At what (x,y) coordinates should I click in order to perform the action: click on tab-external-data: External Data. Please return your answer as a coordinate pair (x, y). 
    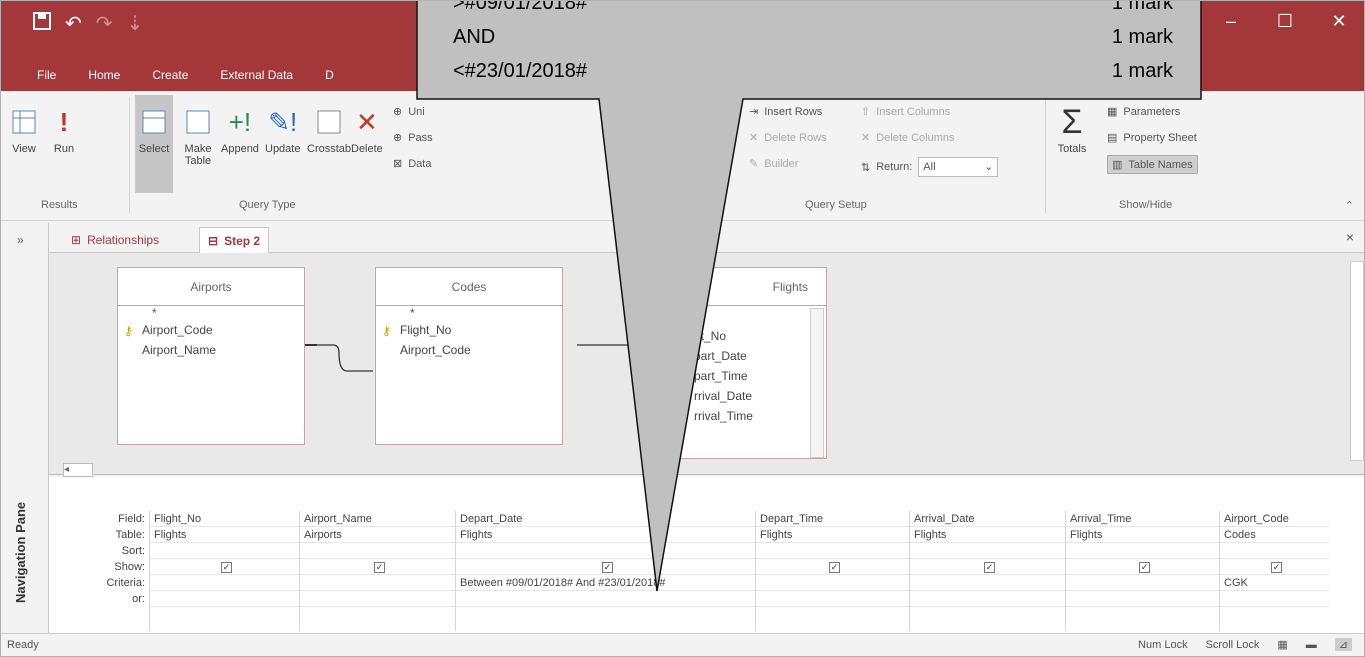
    Looking at the image, I should click on (256, 75).